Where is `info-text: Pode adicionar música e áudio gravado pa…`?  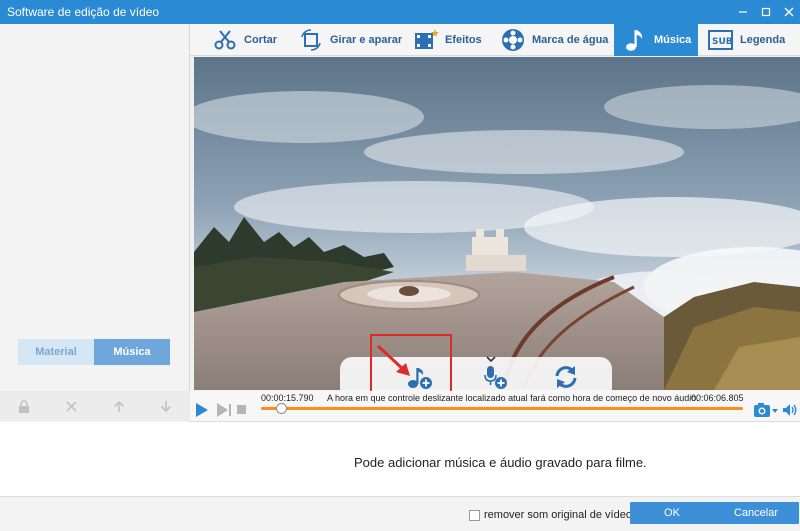 info-text: Pode adicionar música e áudio gravado pa… is located at coordinates (500, 462).